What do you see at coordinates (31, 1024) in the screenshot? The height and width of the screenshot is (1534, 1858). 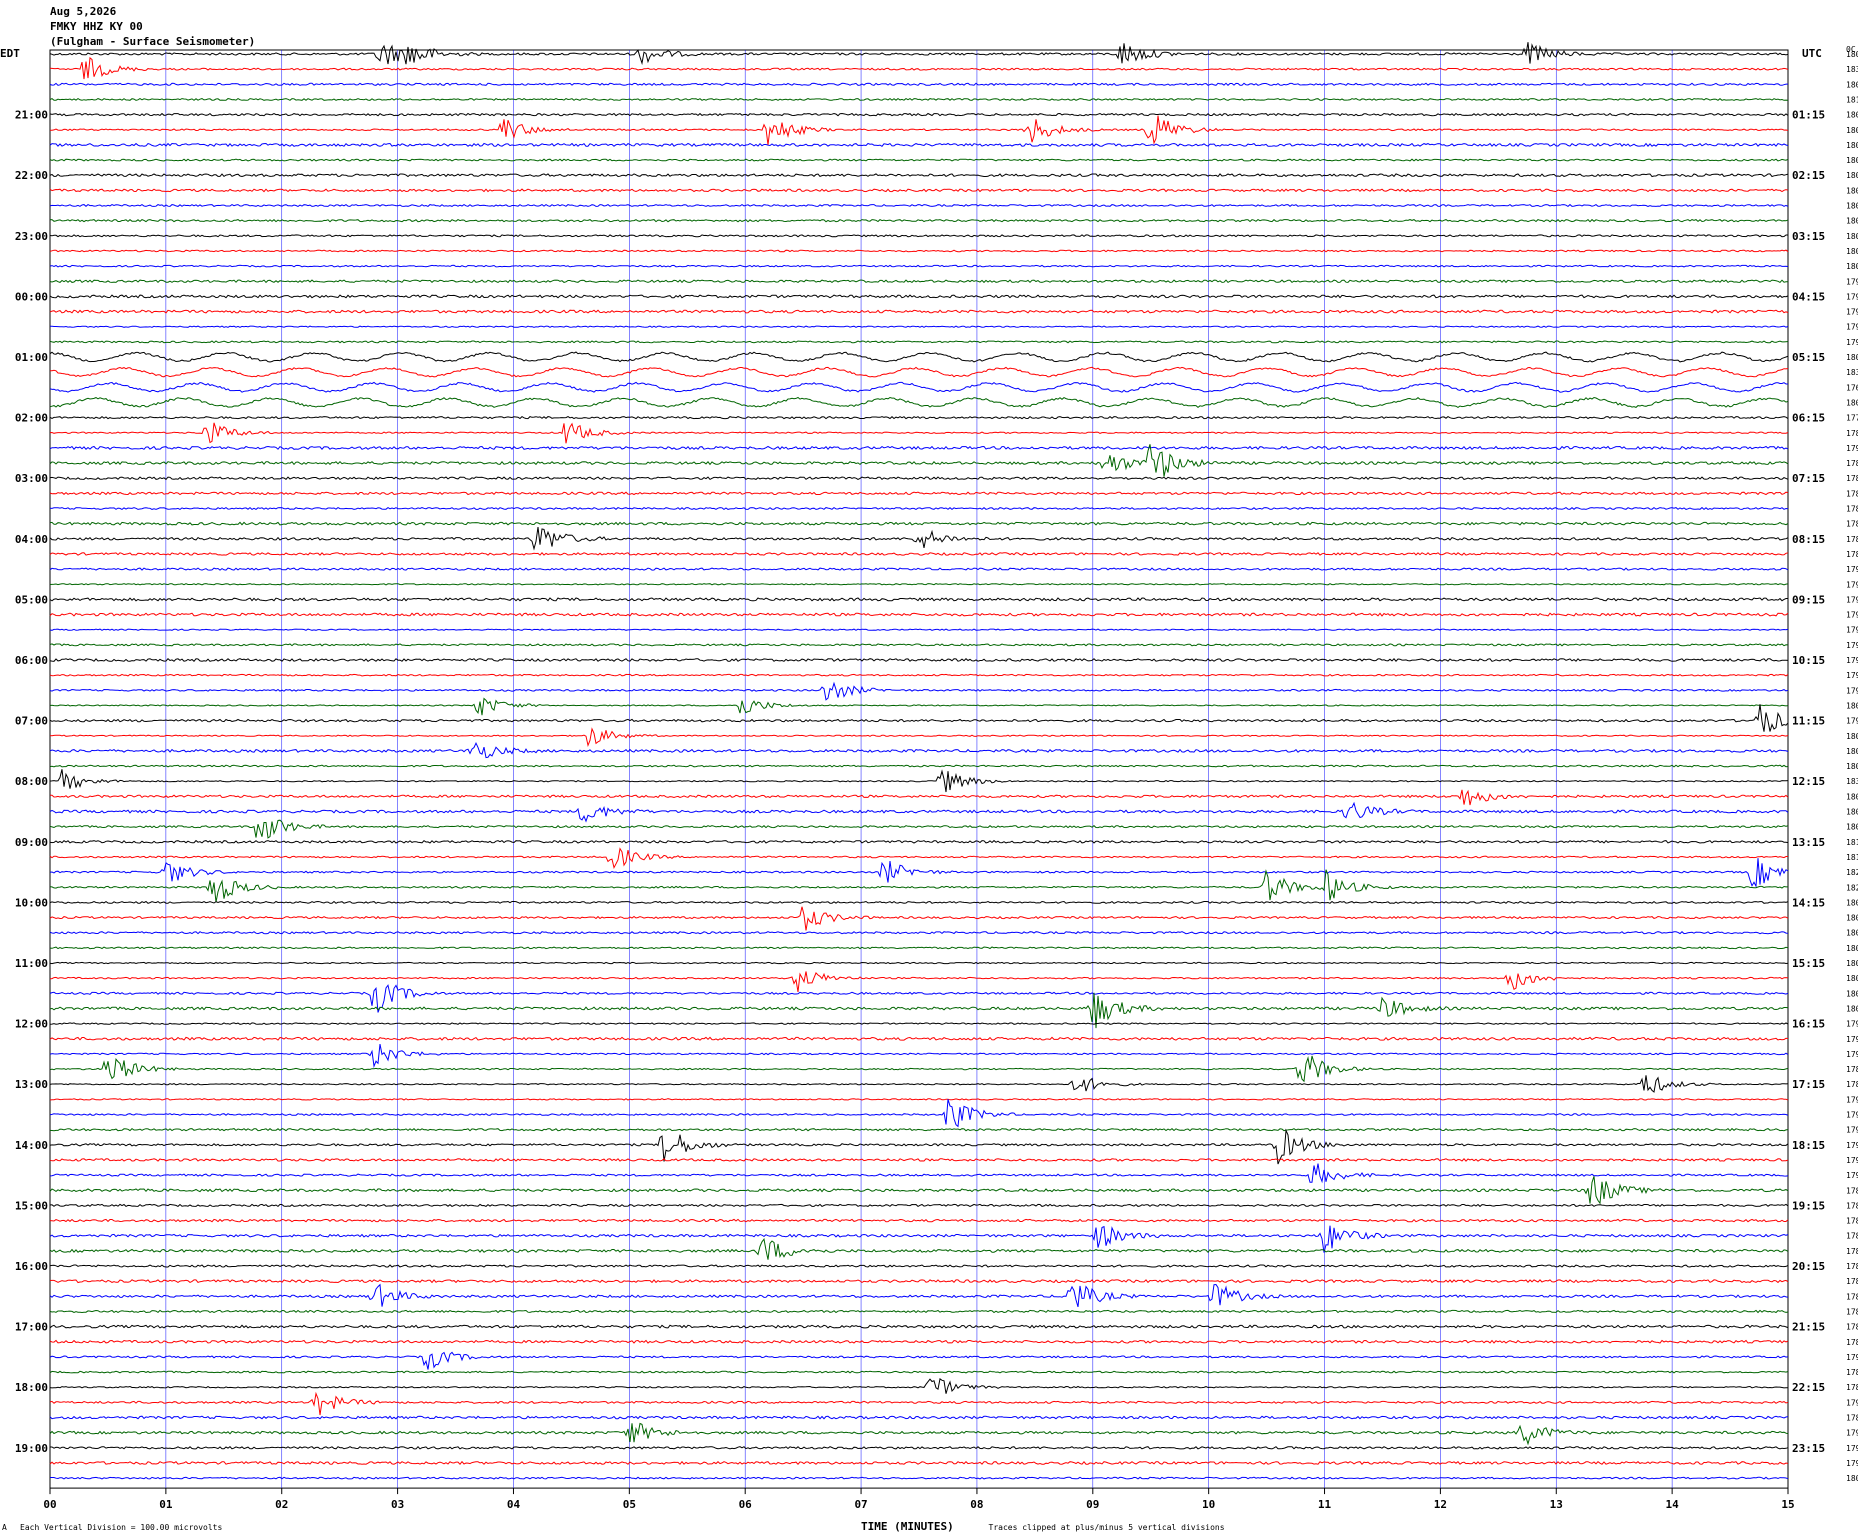 I see `left-hour-label: 12:00` at bounding box center [31, 1024].